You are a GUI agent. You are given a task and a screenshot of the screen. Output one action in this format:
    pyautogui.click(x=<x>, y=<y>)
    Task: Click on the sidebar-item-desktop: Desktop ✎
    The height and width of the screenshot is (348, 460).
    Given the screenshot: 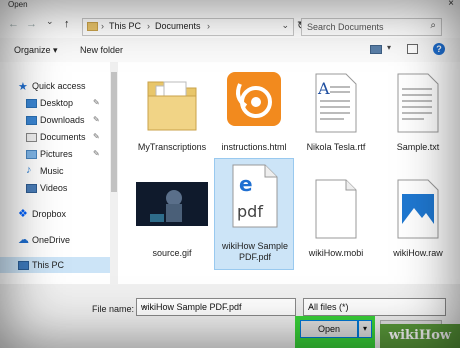 What is the action you would take?
    pyautogui.click(x=55, y=103)
    